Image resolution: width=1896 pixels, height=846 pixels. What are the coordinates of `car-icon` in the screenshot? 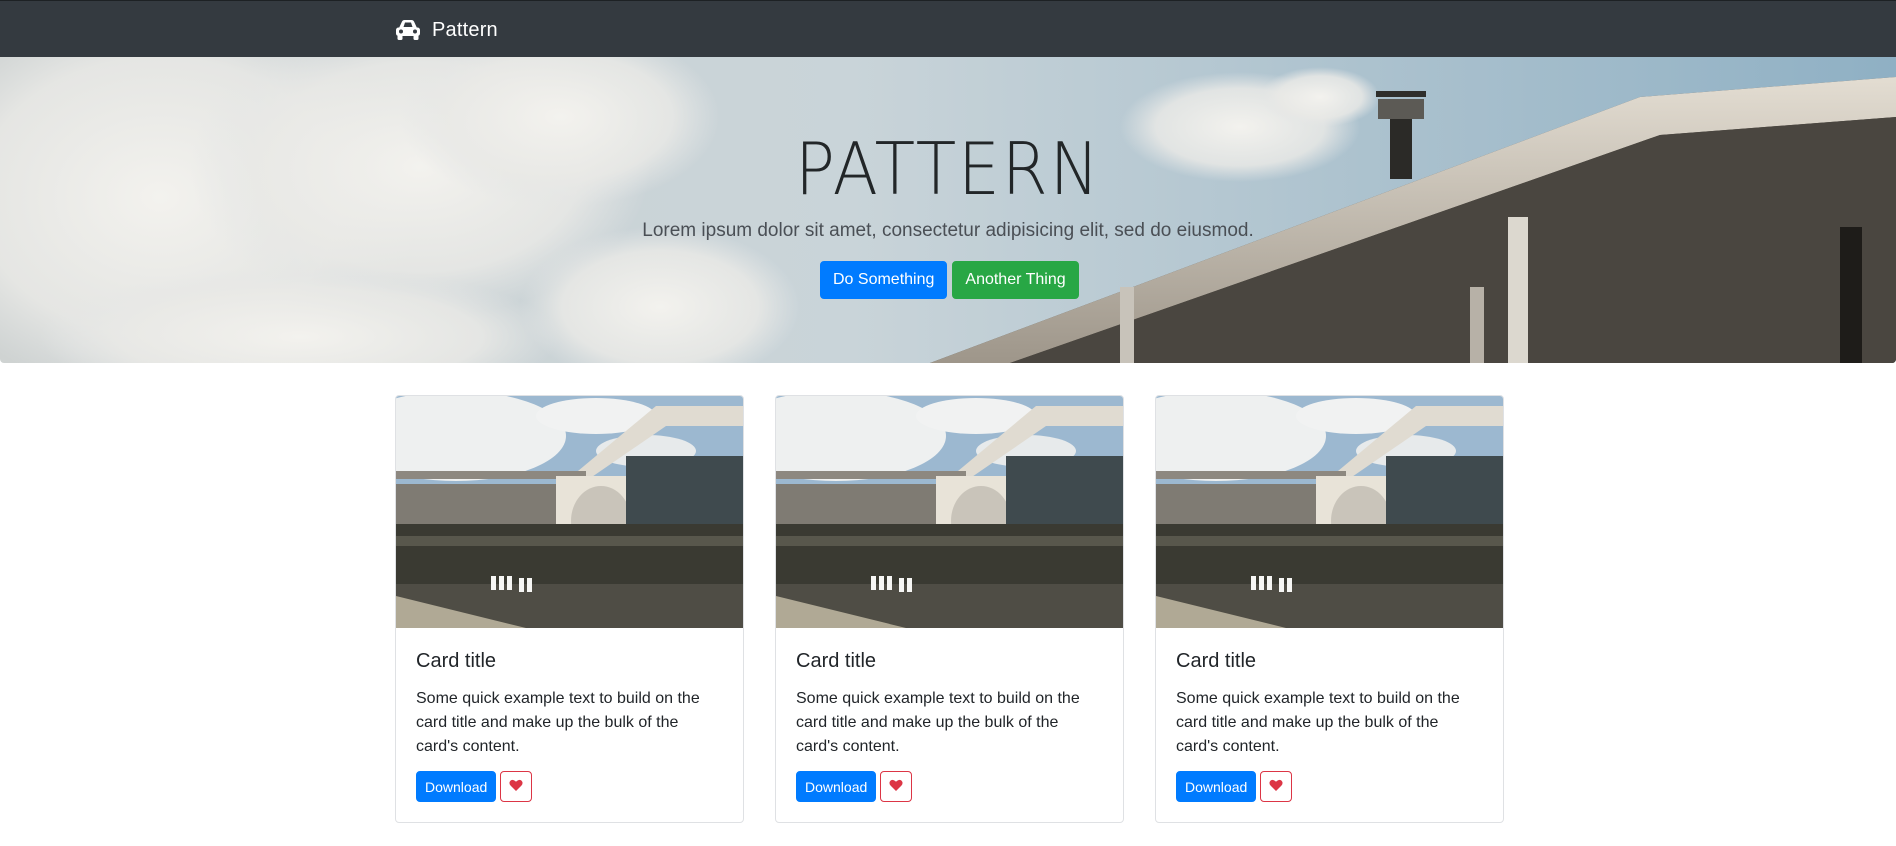 It's located at (408, 30).